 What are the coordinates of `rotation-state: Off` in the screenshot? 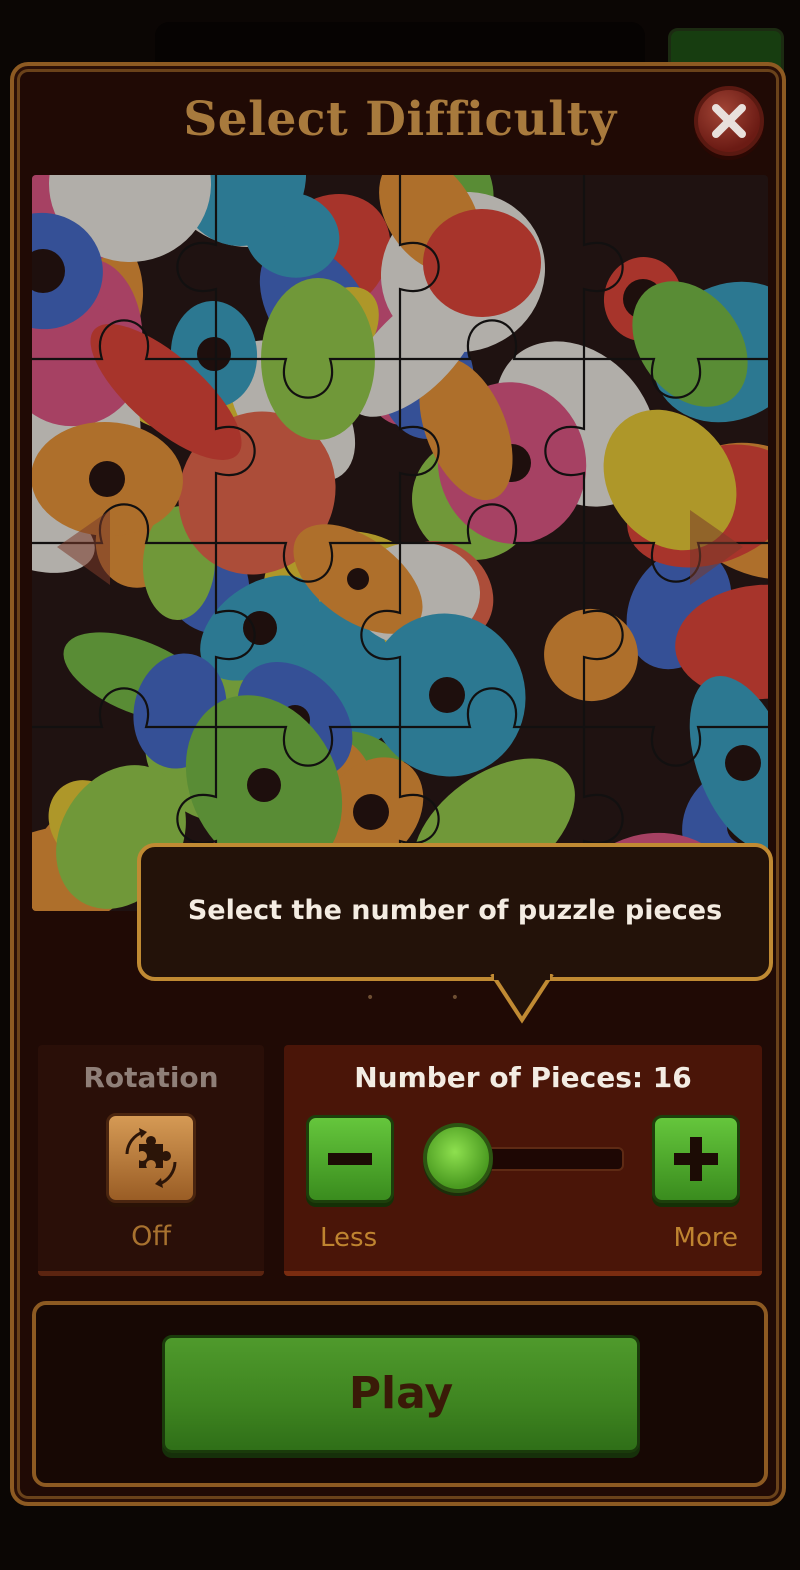 It's located at (151, 1236).